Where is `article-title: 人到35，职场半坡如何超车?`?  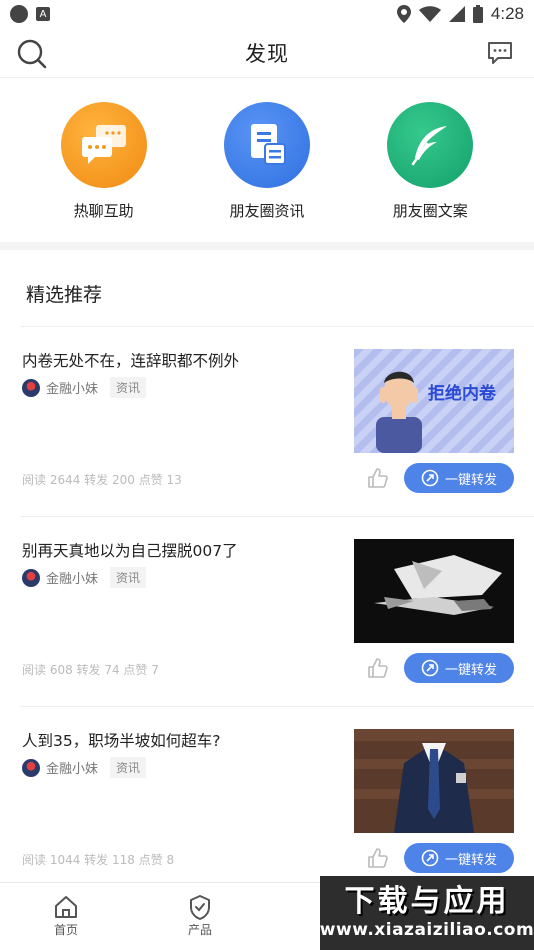 article-title: 人到35，职场半坡如何超车? is located at coordinates (121, 740).